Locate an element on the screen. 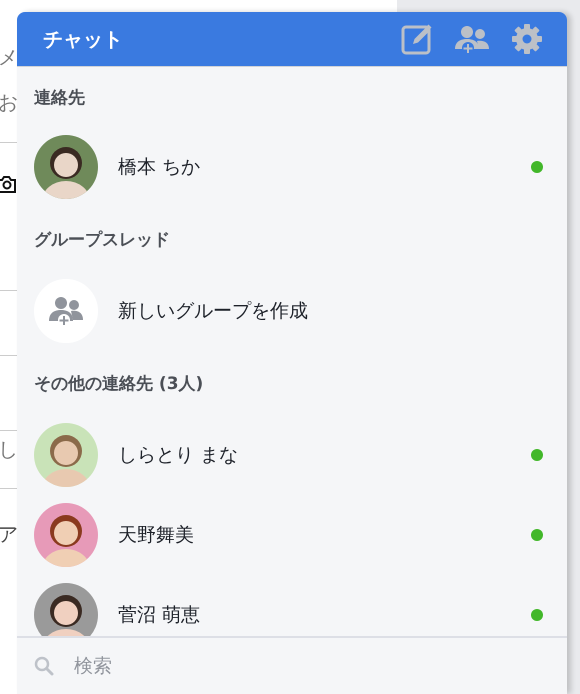  search-field: 検索 is located at coordinates (224, 666).